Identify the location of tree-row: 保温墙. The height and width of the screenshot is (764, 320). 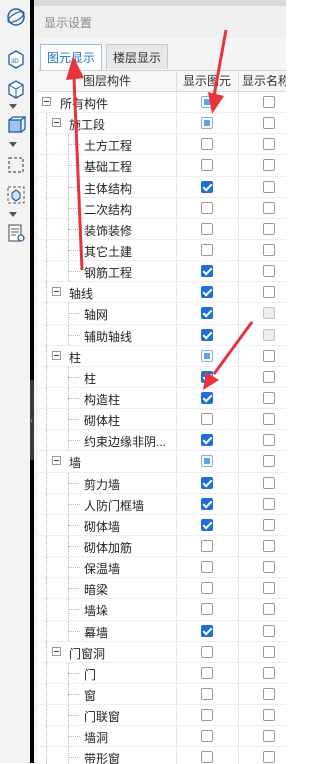
(162, 568).